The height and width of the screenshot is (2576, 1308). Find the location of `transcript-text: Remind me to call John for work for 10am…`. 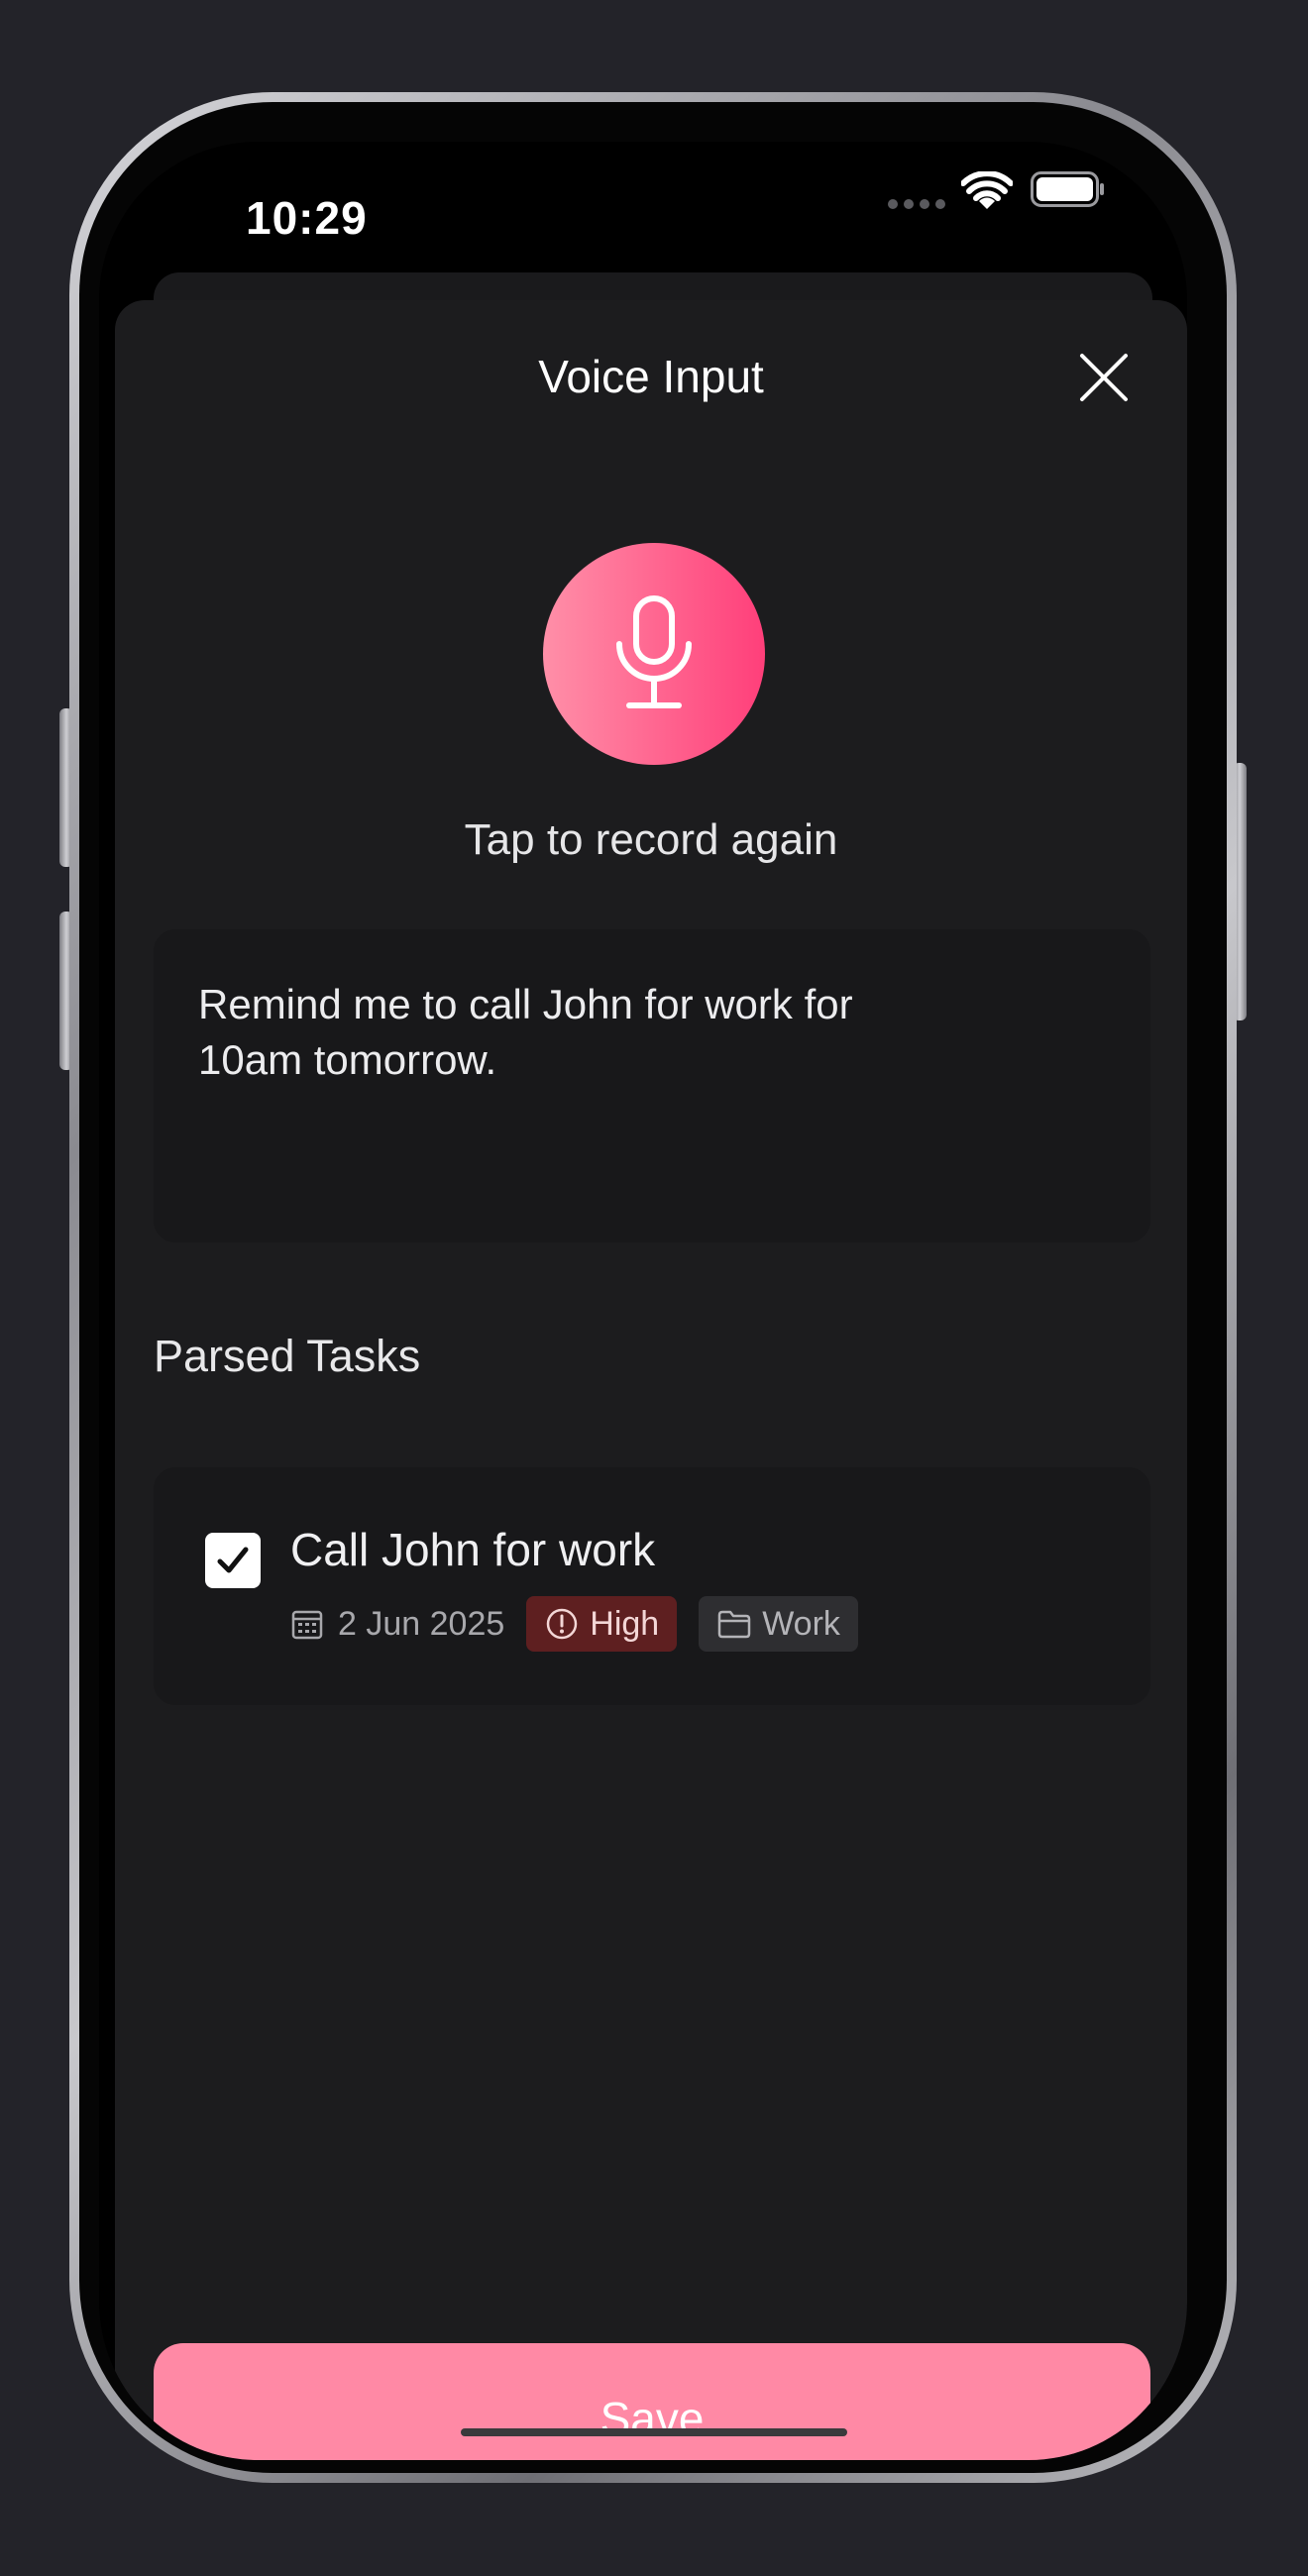

transcript-text: Remind me to call John for work for 10am… is located at coordinates (525, 1032).